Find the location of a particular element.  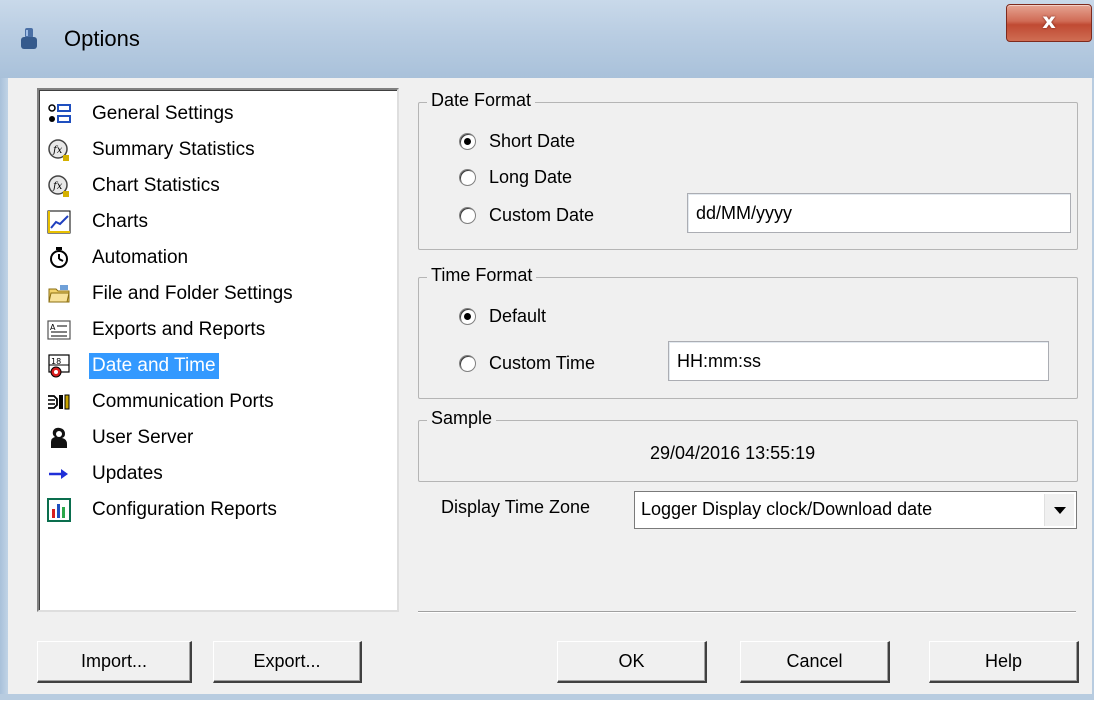

tree-item-label: General Settings is located at coordinates (163, 113).